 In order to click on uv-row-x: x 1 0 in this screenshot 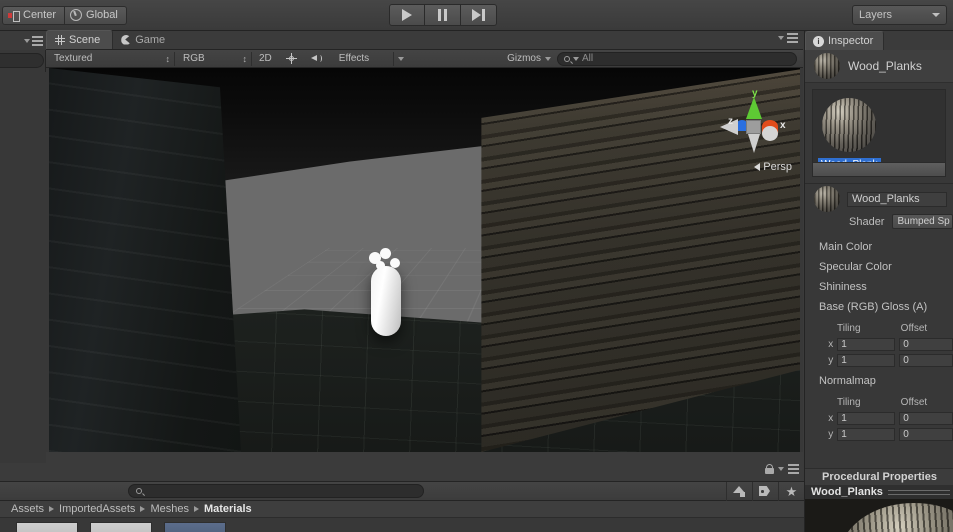, I will do `click(879, 344)`.